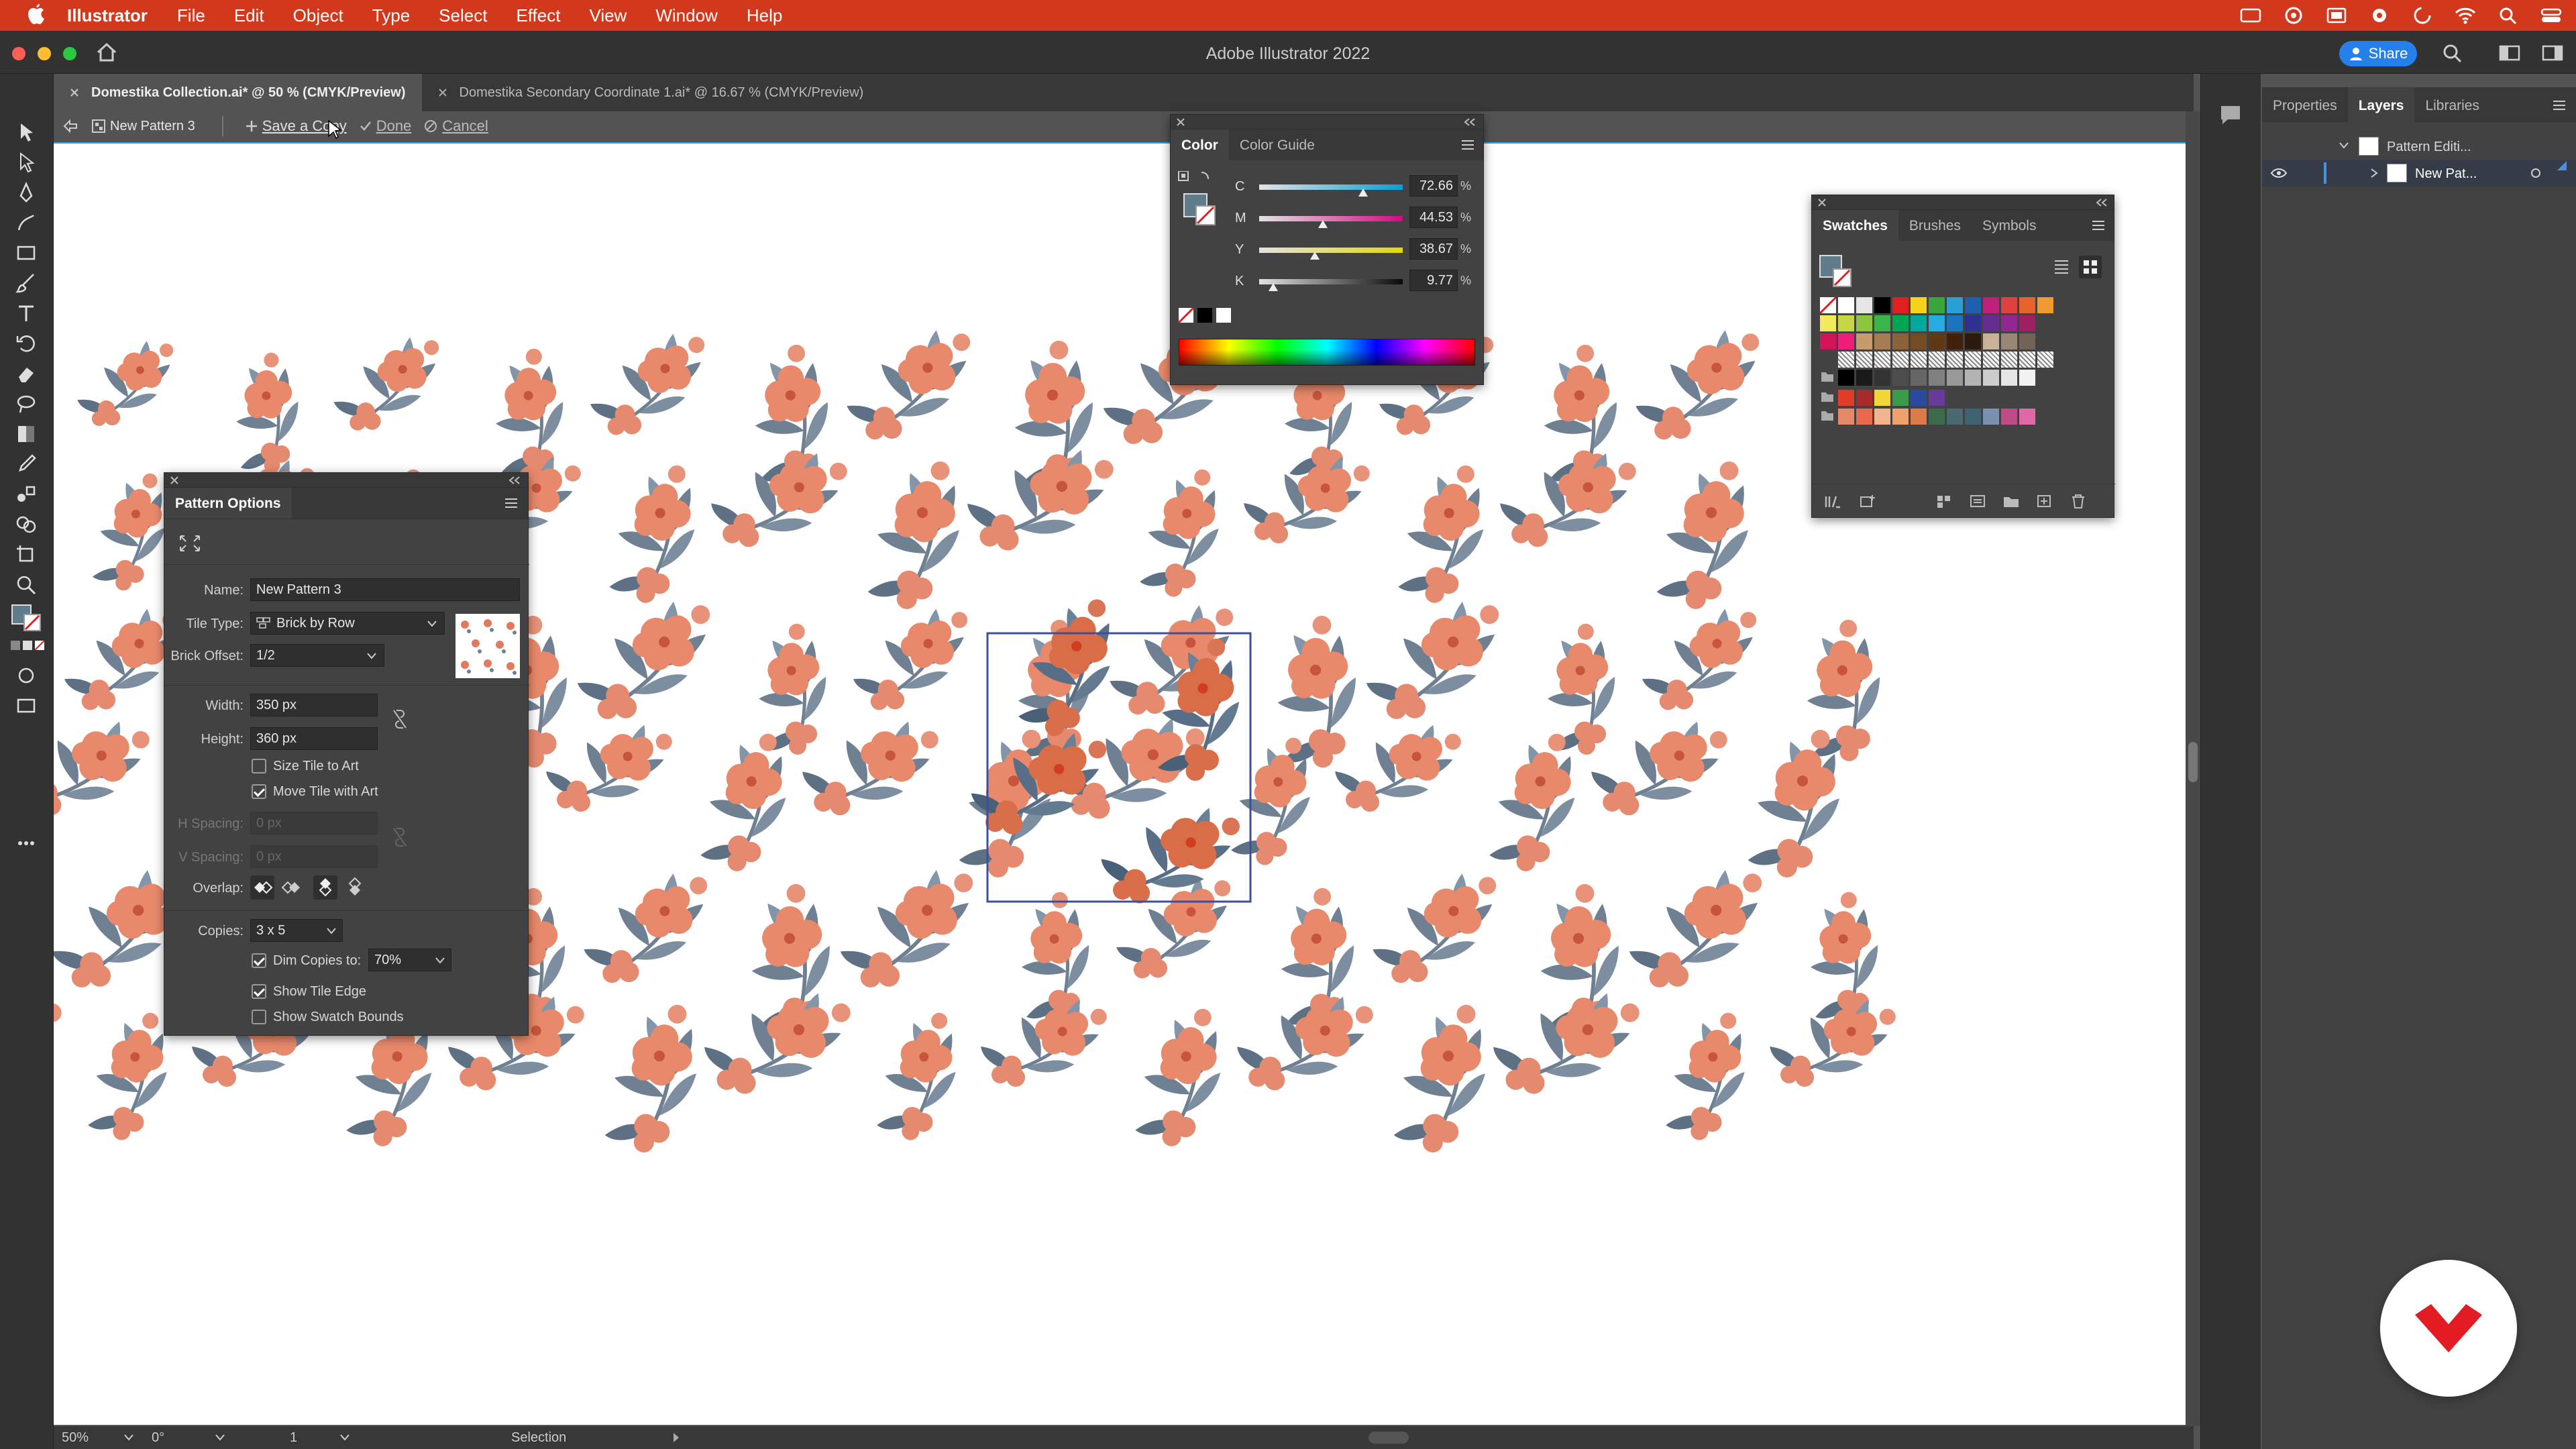 The height and width of the screenshot is (1449, 2576). I want to click on channel-value-k: 9.77, so click(1433, 280).